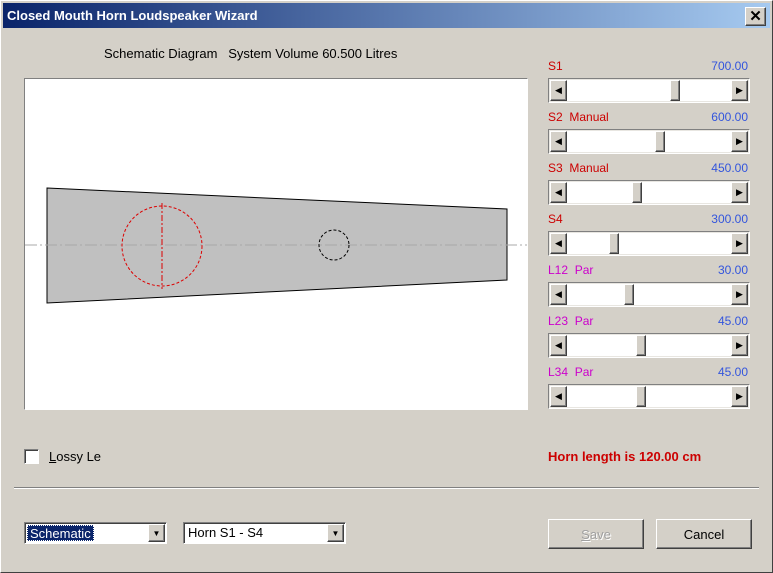 This screenshot has height=573, width=773. Describe the element at coordinates (729, 168) in the screenshot. I see `param-value: 450.00` at that location.